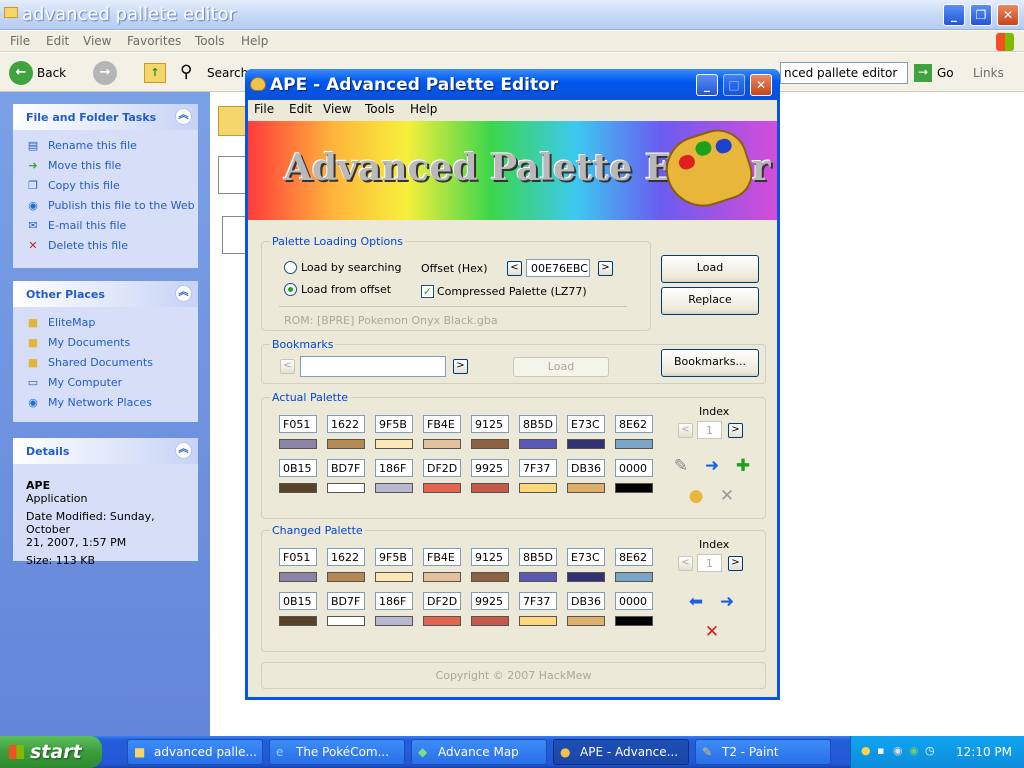 Image resolution: width=1024 pixels, height=768 pixels. Describe the element at coordinates (735, 430) in the screenshot. I see `actual-index-next: >` at that location.